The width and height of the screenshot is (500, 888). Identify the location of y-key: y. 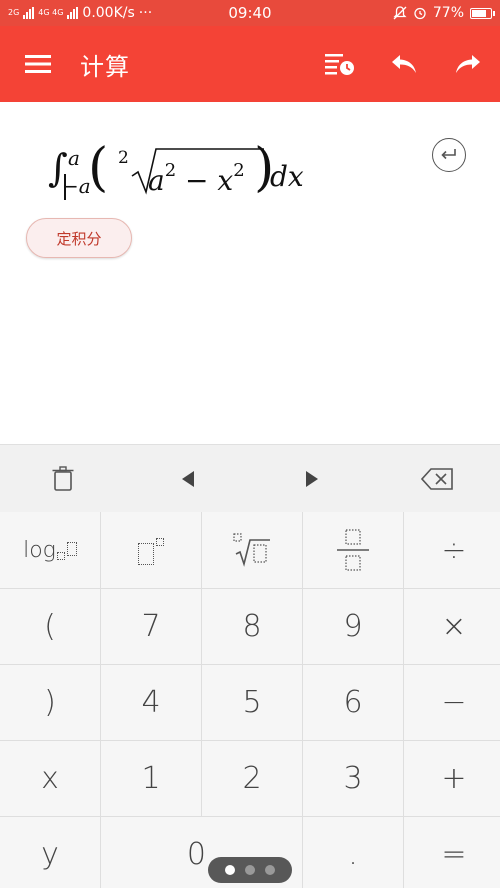
(50, 852).